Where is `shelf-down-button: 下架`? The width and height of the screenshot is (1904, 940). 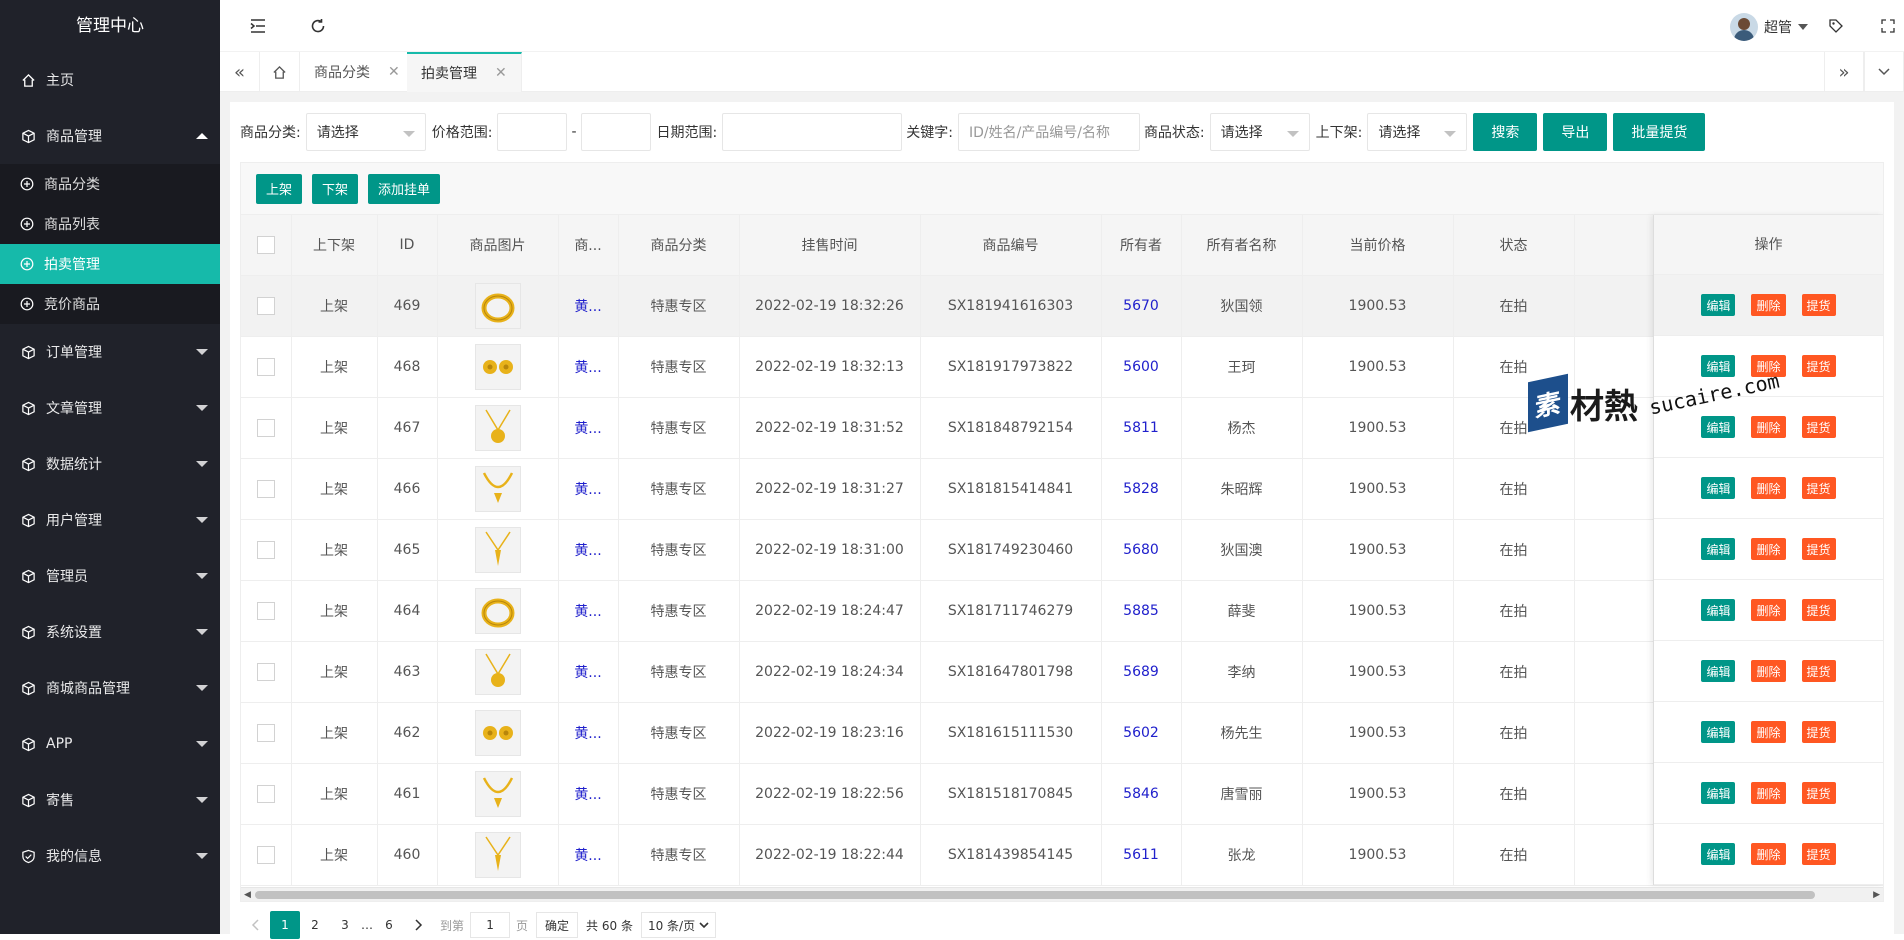 shelf-down-button: 下架 is located at coordinates (335, 188).